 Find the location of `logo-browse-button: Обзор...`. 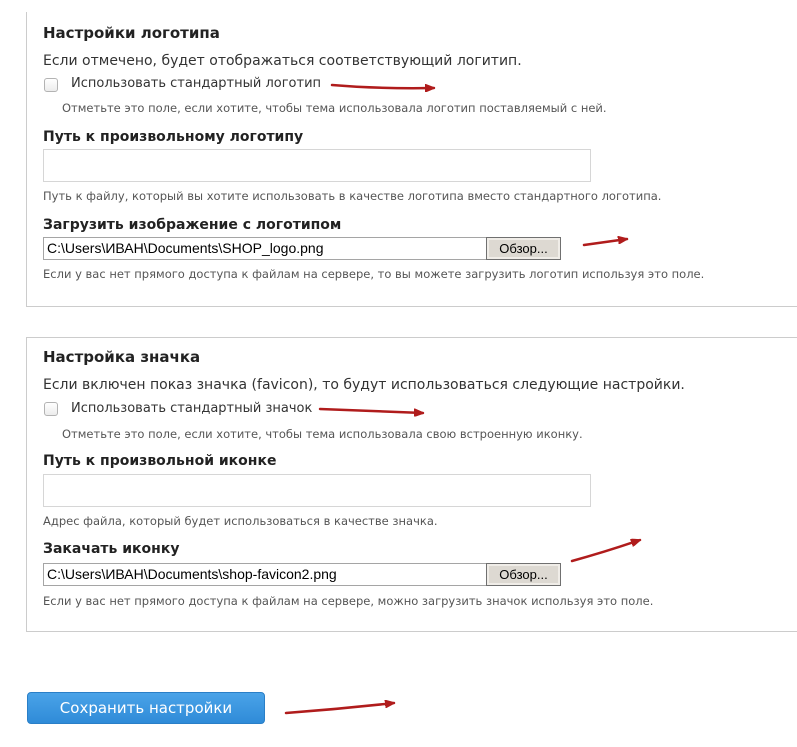

logo-browse-button: Обзор... is located at coordinates (523, 248).